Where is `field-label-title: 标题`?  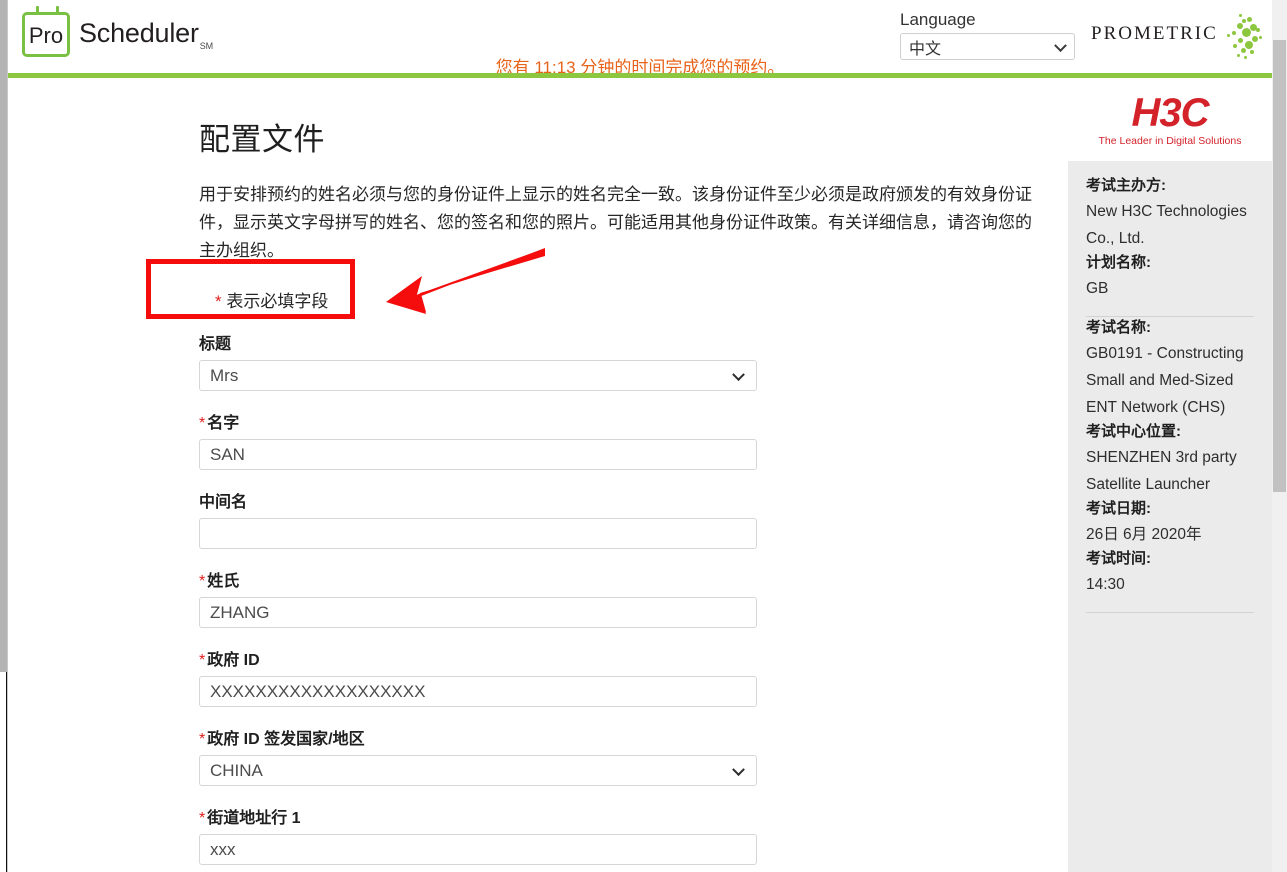 field-label-title: 标题 is located at coordinates (478, 342).